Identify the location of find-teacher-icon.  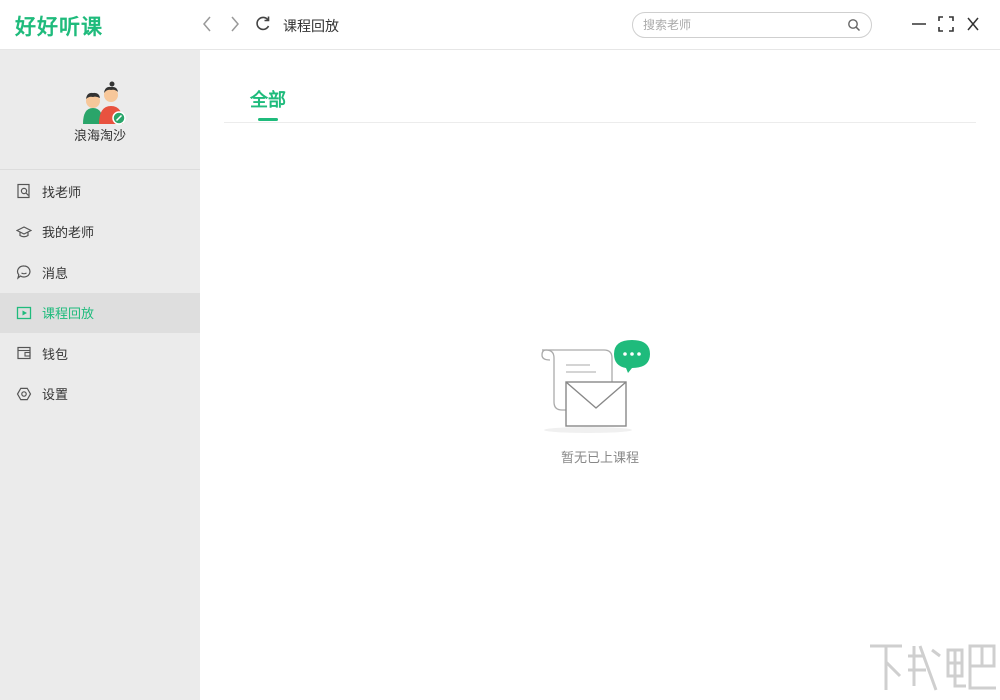
(23, 191).